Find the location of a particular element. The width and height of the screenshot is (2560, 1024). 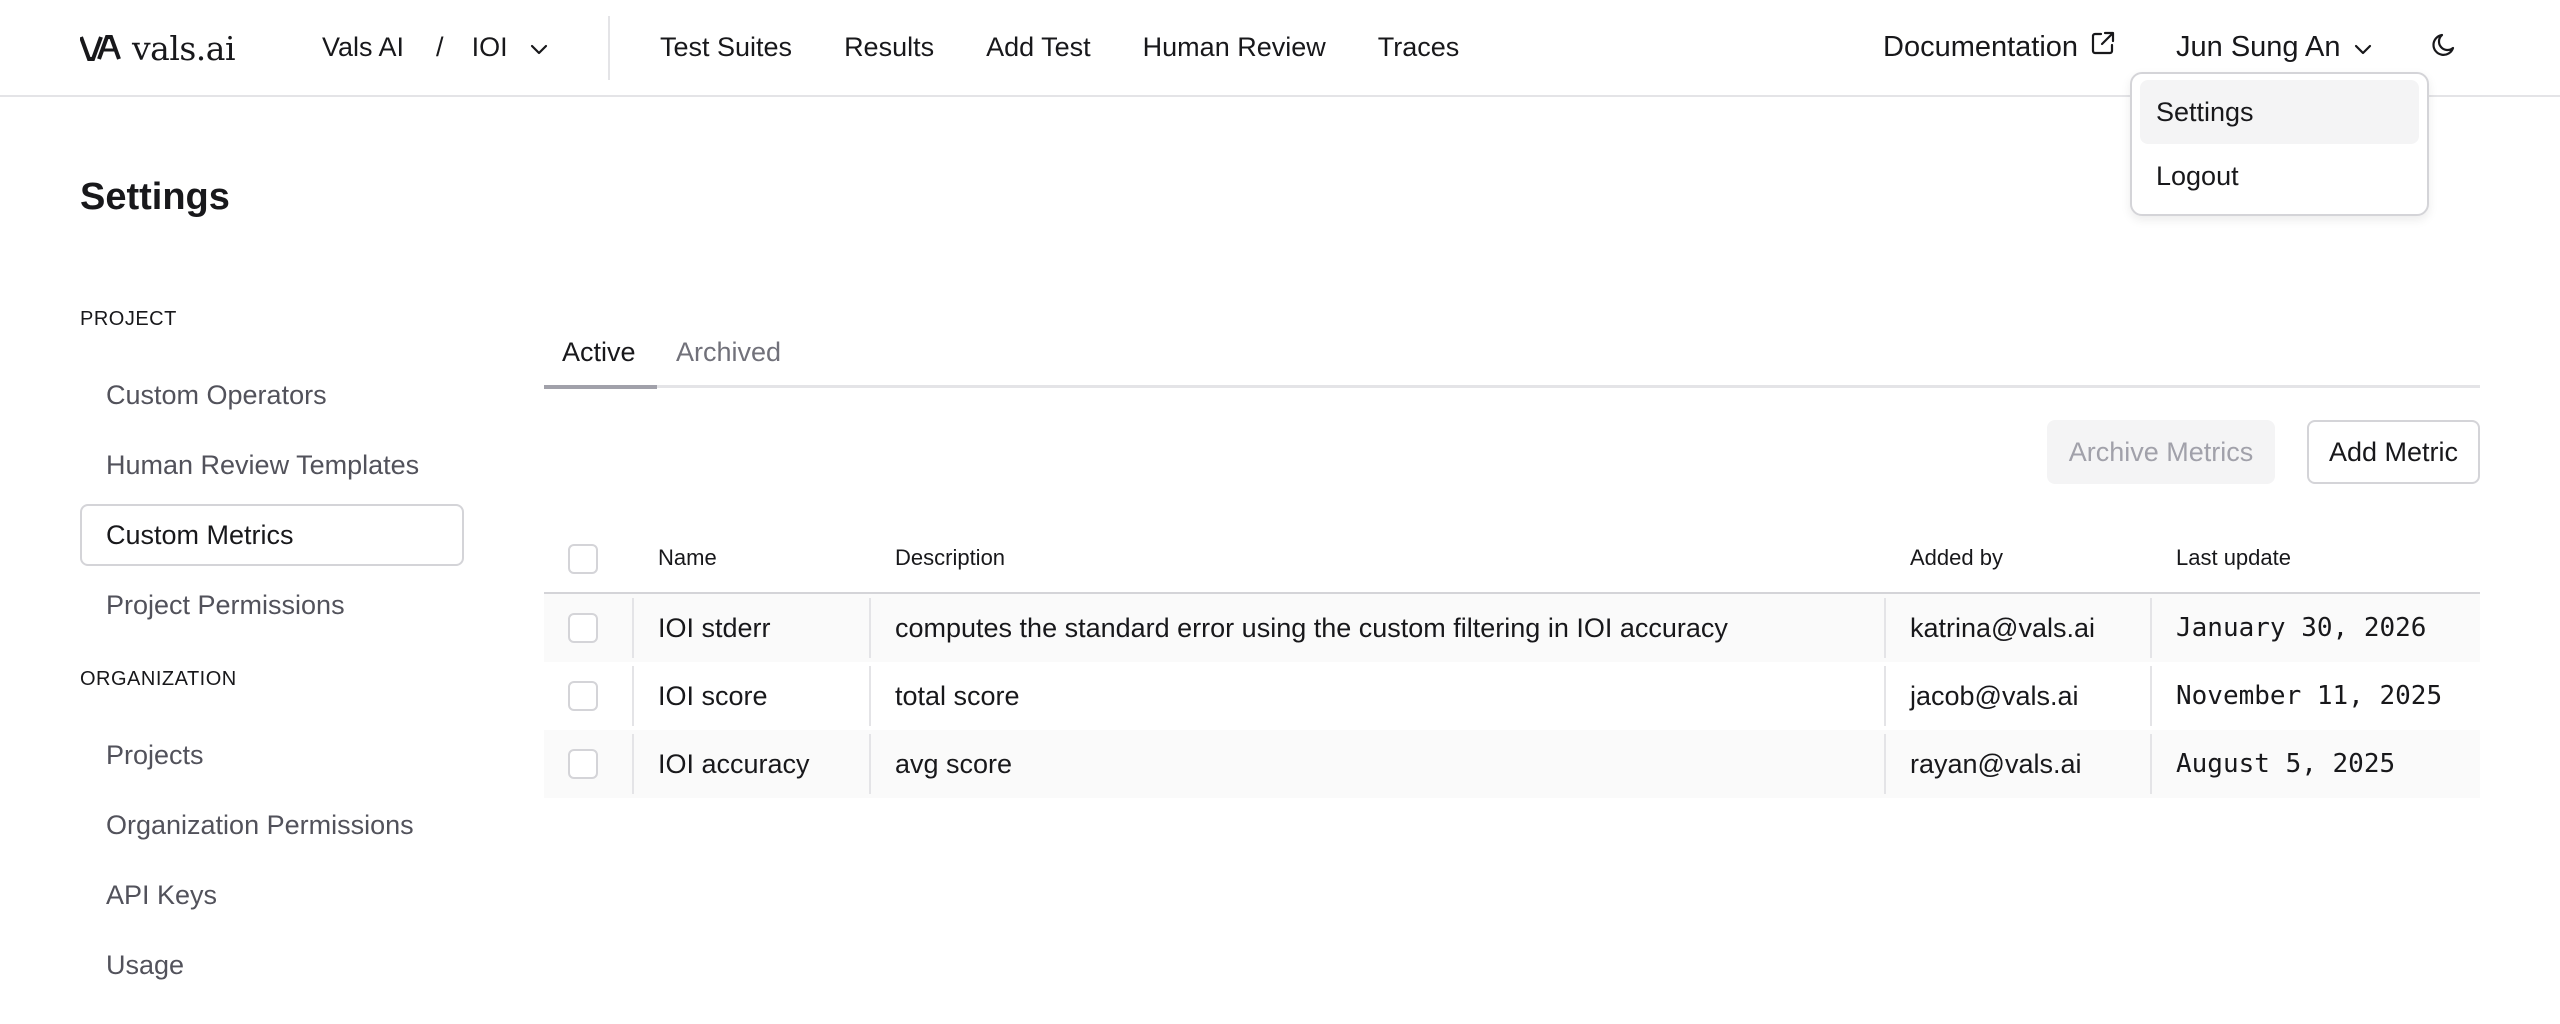

vals-logo-icon is located at coordinates (102, 48).